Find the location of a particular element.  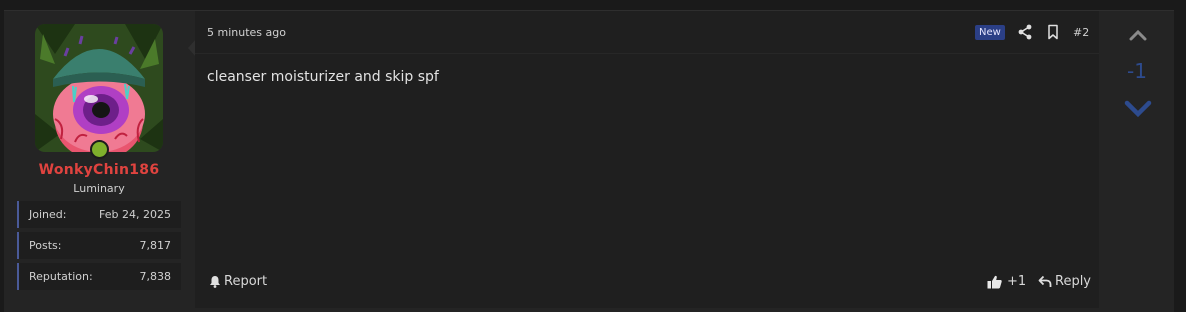

vote-score: -1 is located at coordinates (1137, 71).